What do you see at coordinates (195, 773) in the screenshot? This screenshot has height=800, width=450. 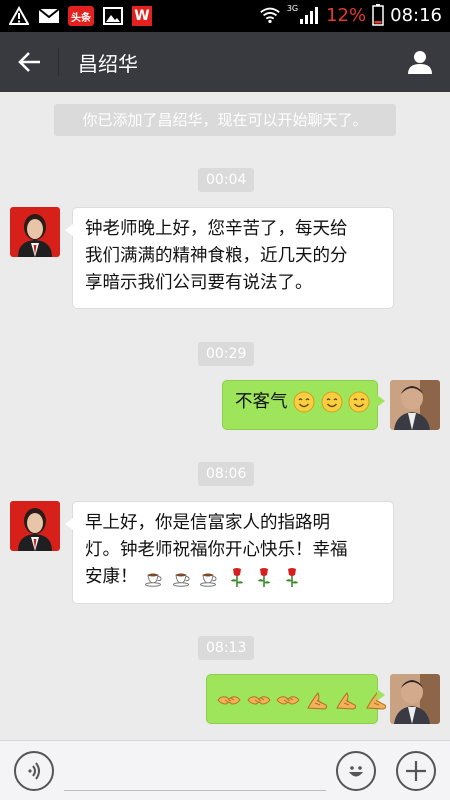 I see `message-input` at bounding box center [195, 773].